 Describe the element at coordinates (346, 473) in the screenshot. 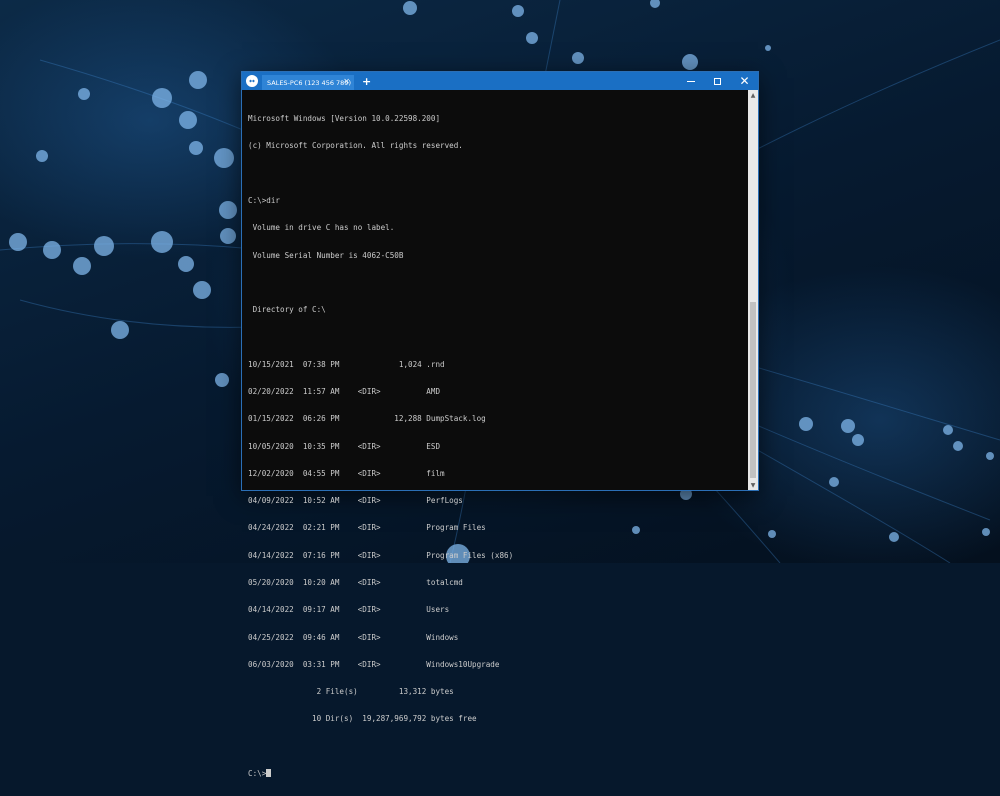

I see `dir-entry: 12/02/2020 04:55 PM <DIR> film` at that location.